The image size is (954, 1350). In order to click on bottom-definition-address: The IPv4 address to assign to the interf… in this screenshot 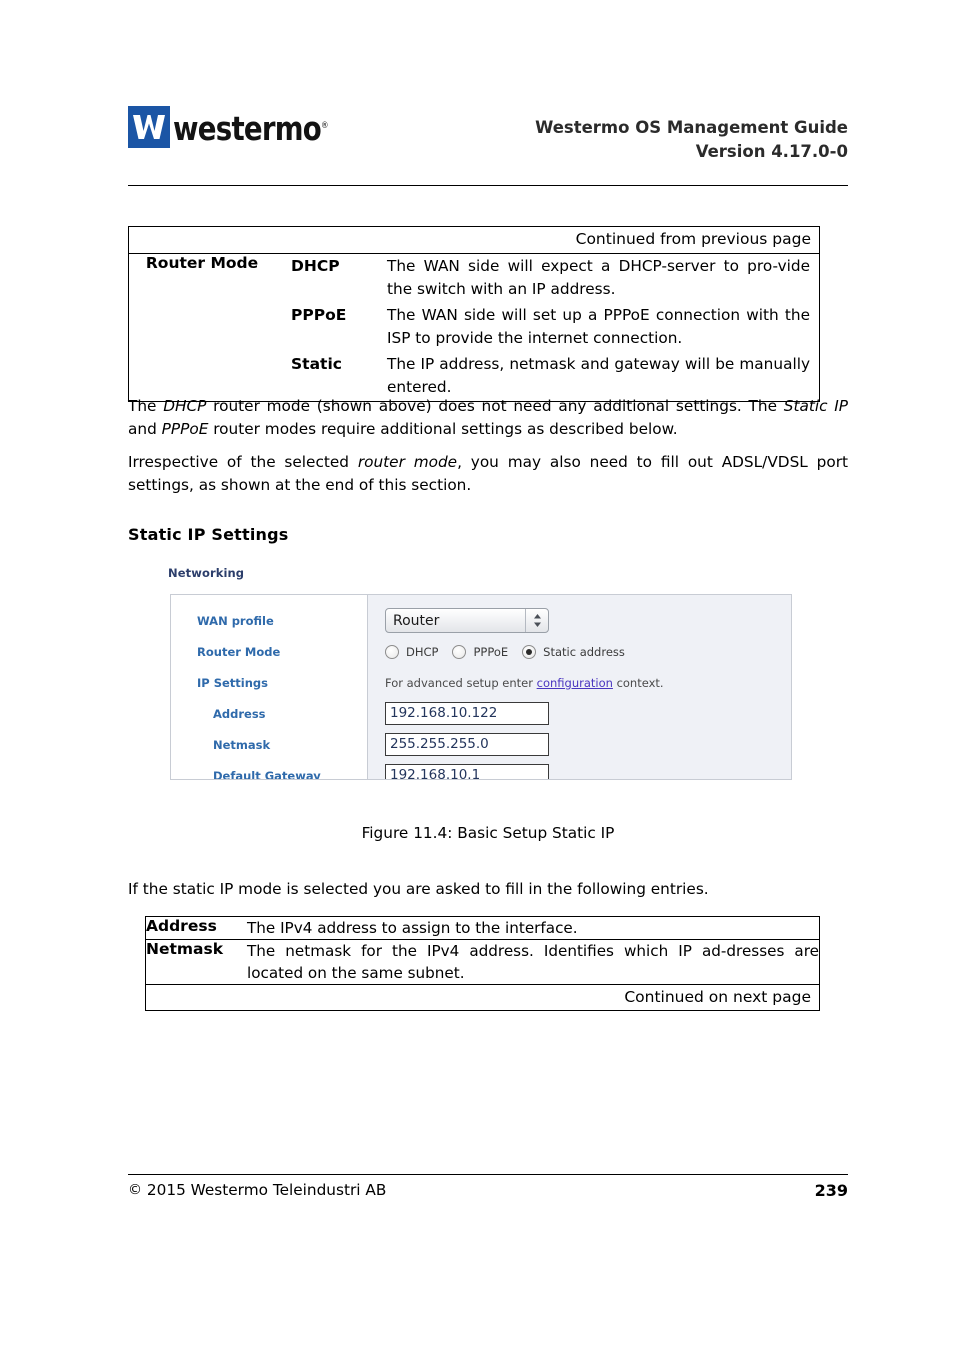, I will do `click(412, 928)`.